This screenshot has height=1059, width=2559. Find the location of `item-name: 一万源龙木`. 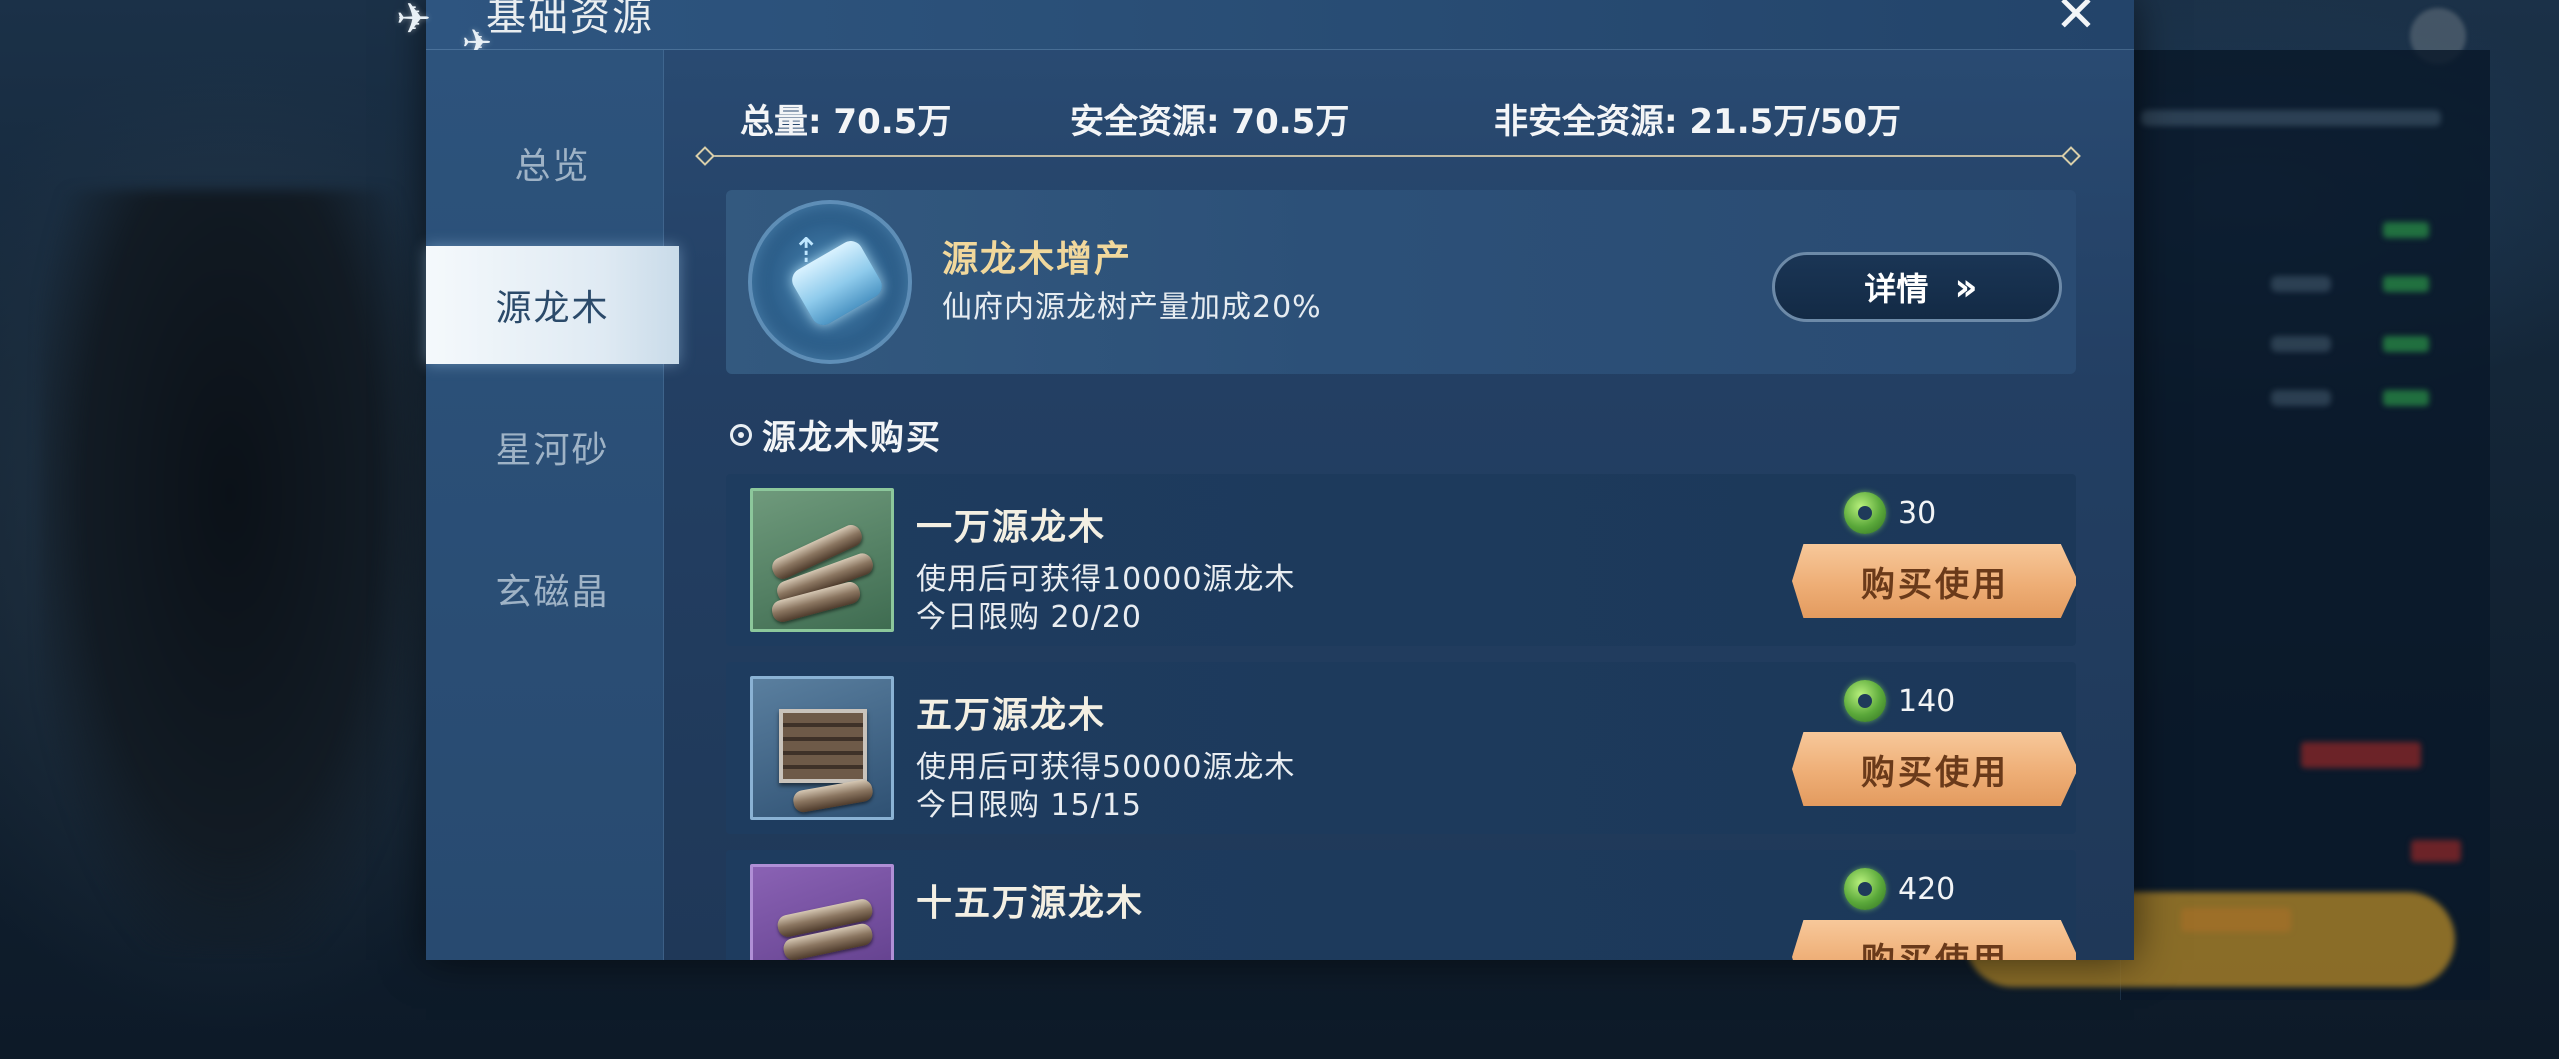

item-name: 一万源龙木 is located at coordinates (1011, 527).